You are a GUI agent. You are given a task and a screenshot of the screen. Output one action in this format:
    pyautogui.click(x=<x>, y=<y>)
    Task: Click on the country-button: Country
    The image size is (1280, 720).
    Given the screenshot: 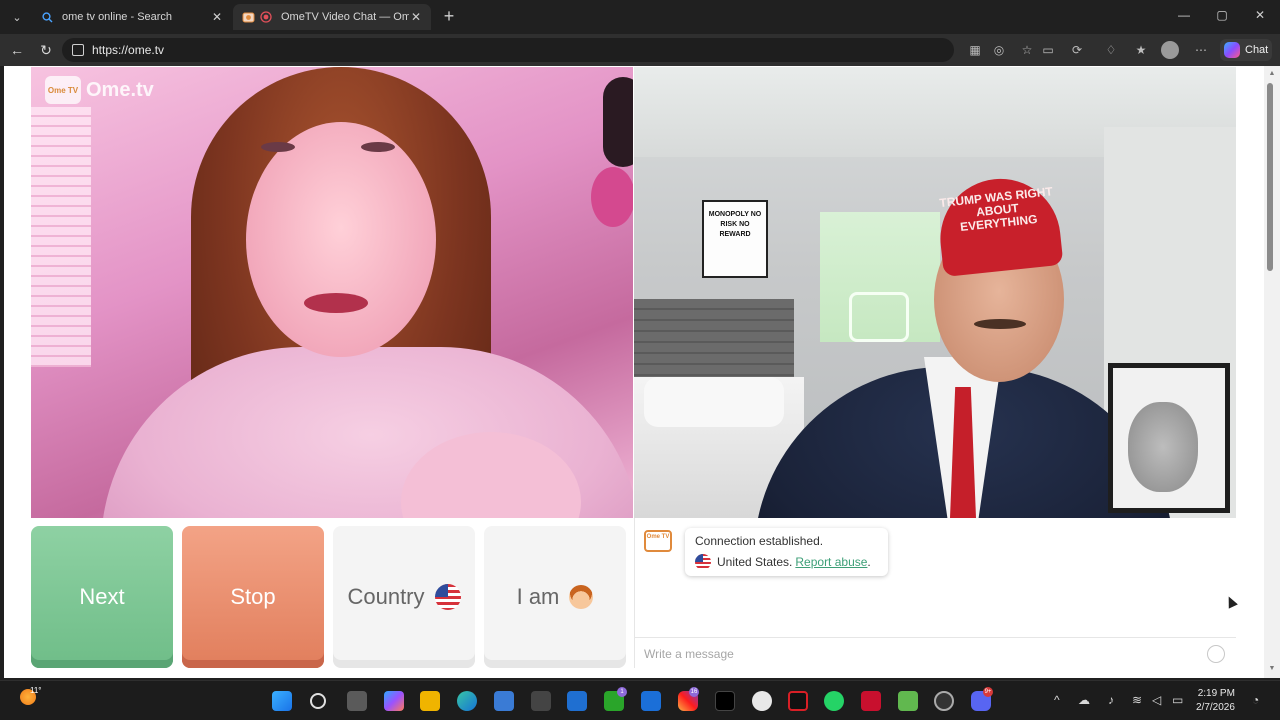 What is the action you would take?
    pyautogui.click(x=404, y=597)
    